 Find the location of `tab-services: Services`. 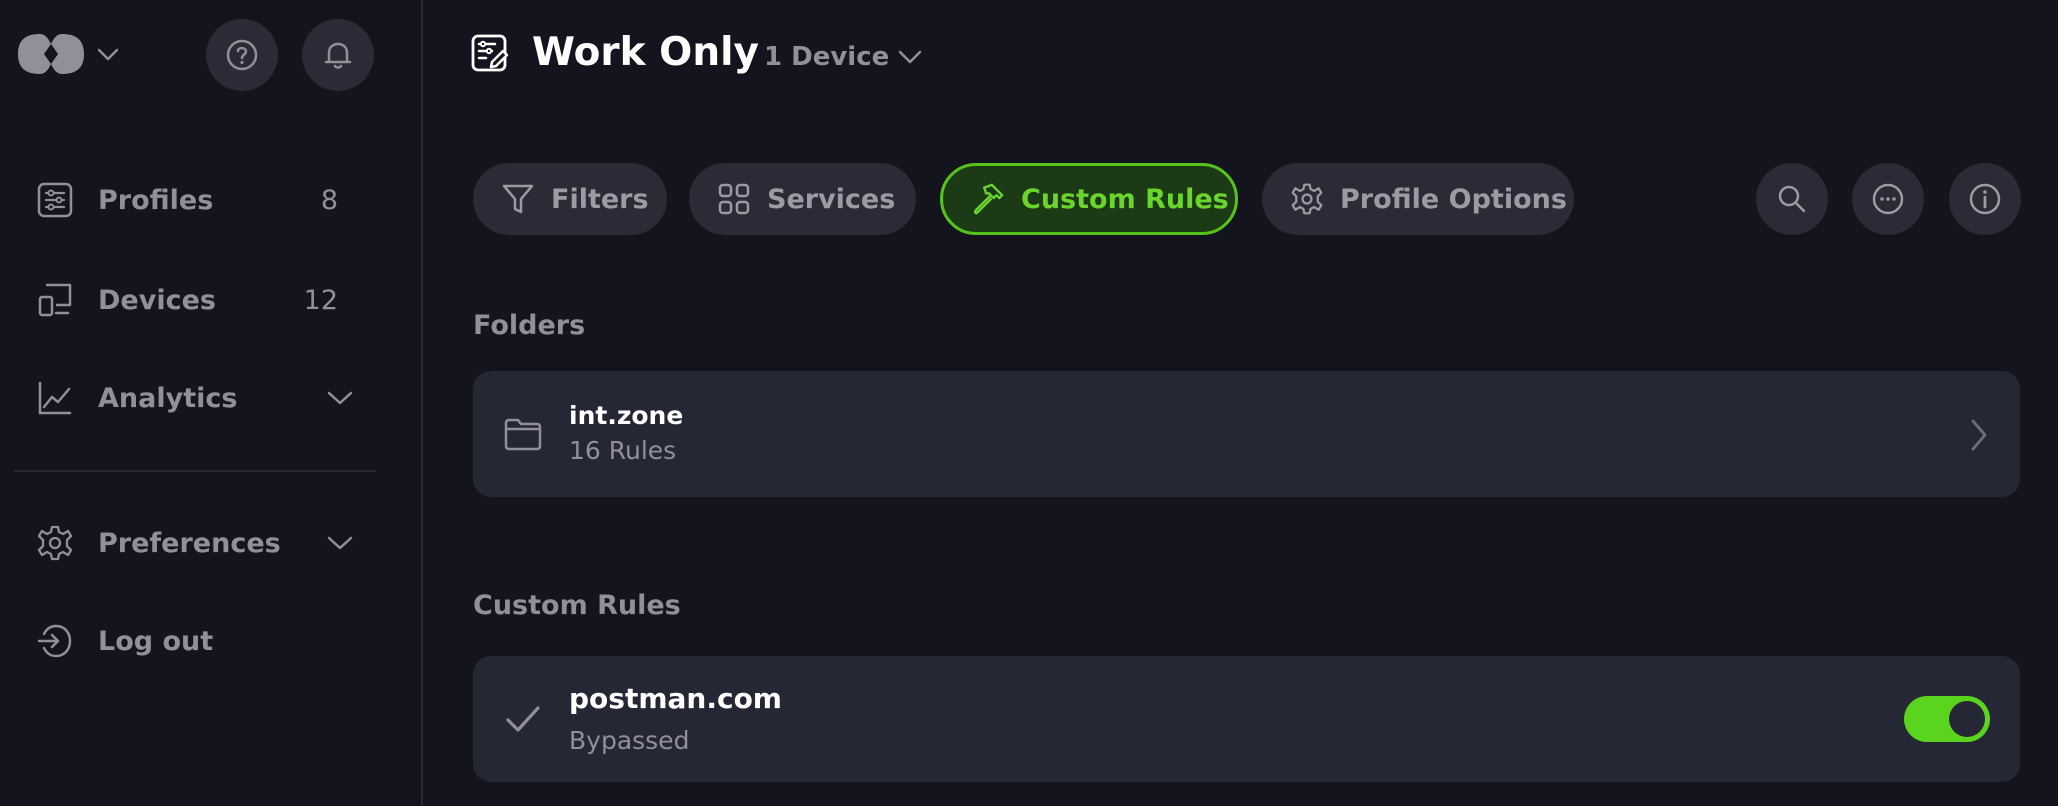

tab-services: Services is located at coordinates (802, 199).